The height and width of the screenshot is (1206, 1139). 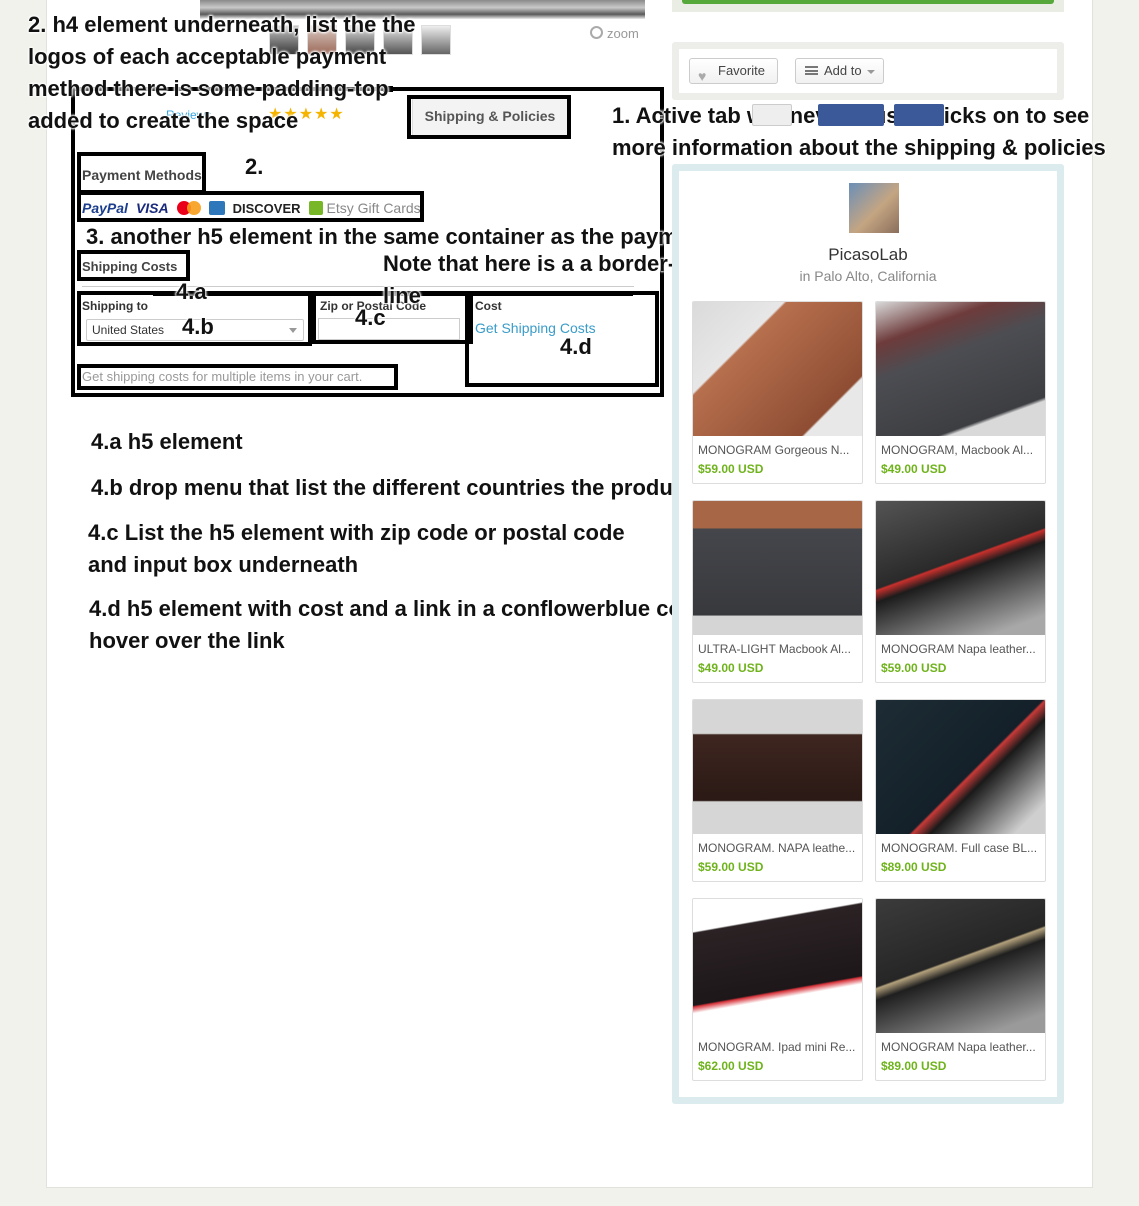 I want to click on heart-icon: ♥, so click(x=702, y=76).